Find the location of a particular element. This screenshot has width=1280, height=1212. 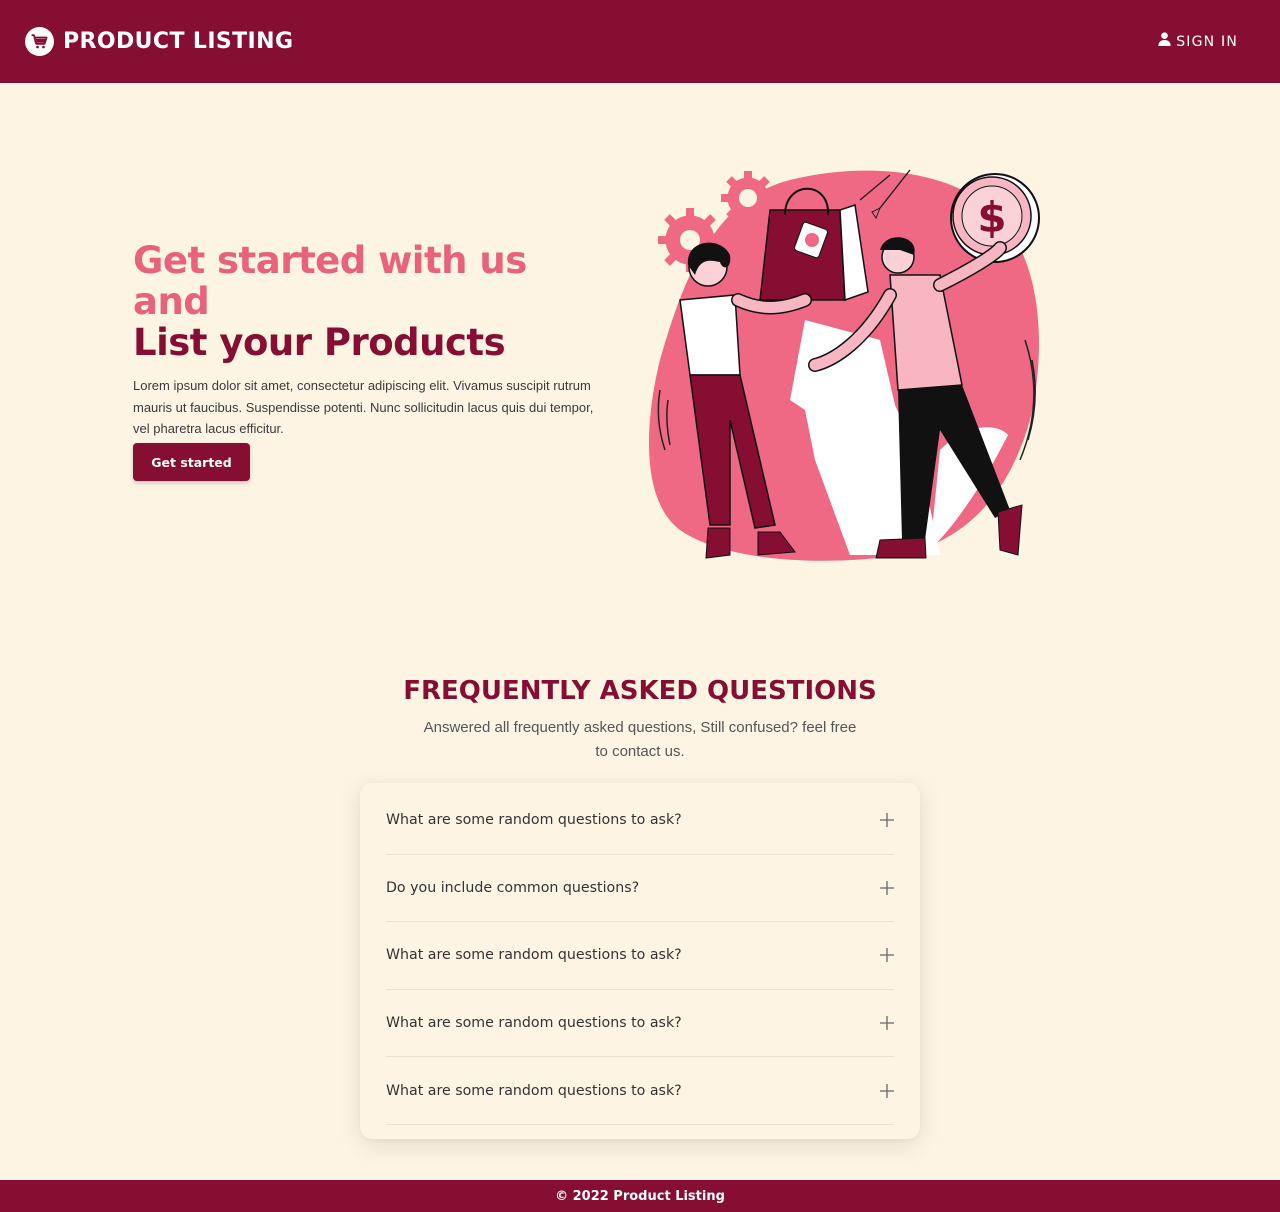

faq-item: Do you include common questions? is located at coordinates (640, 889).